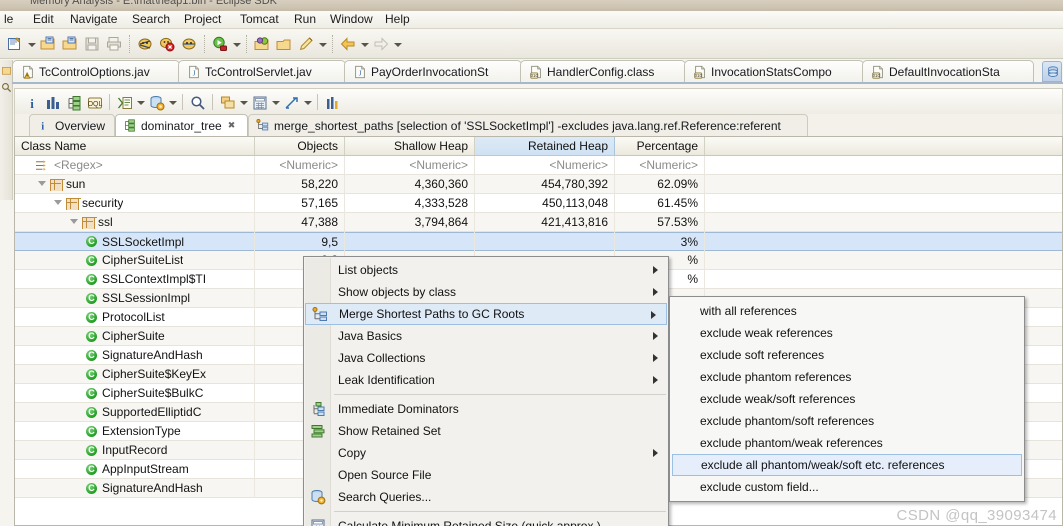  What do you see at coordinates (135, 431) in the screenshot?
I see `class-name-cell: ExtensionType` at bounding box center [135, 431].